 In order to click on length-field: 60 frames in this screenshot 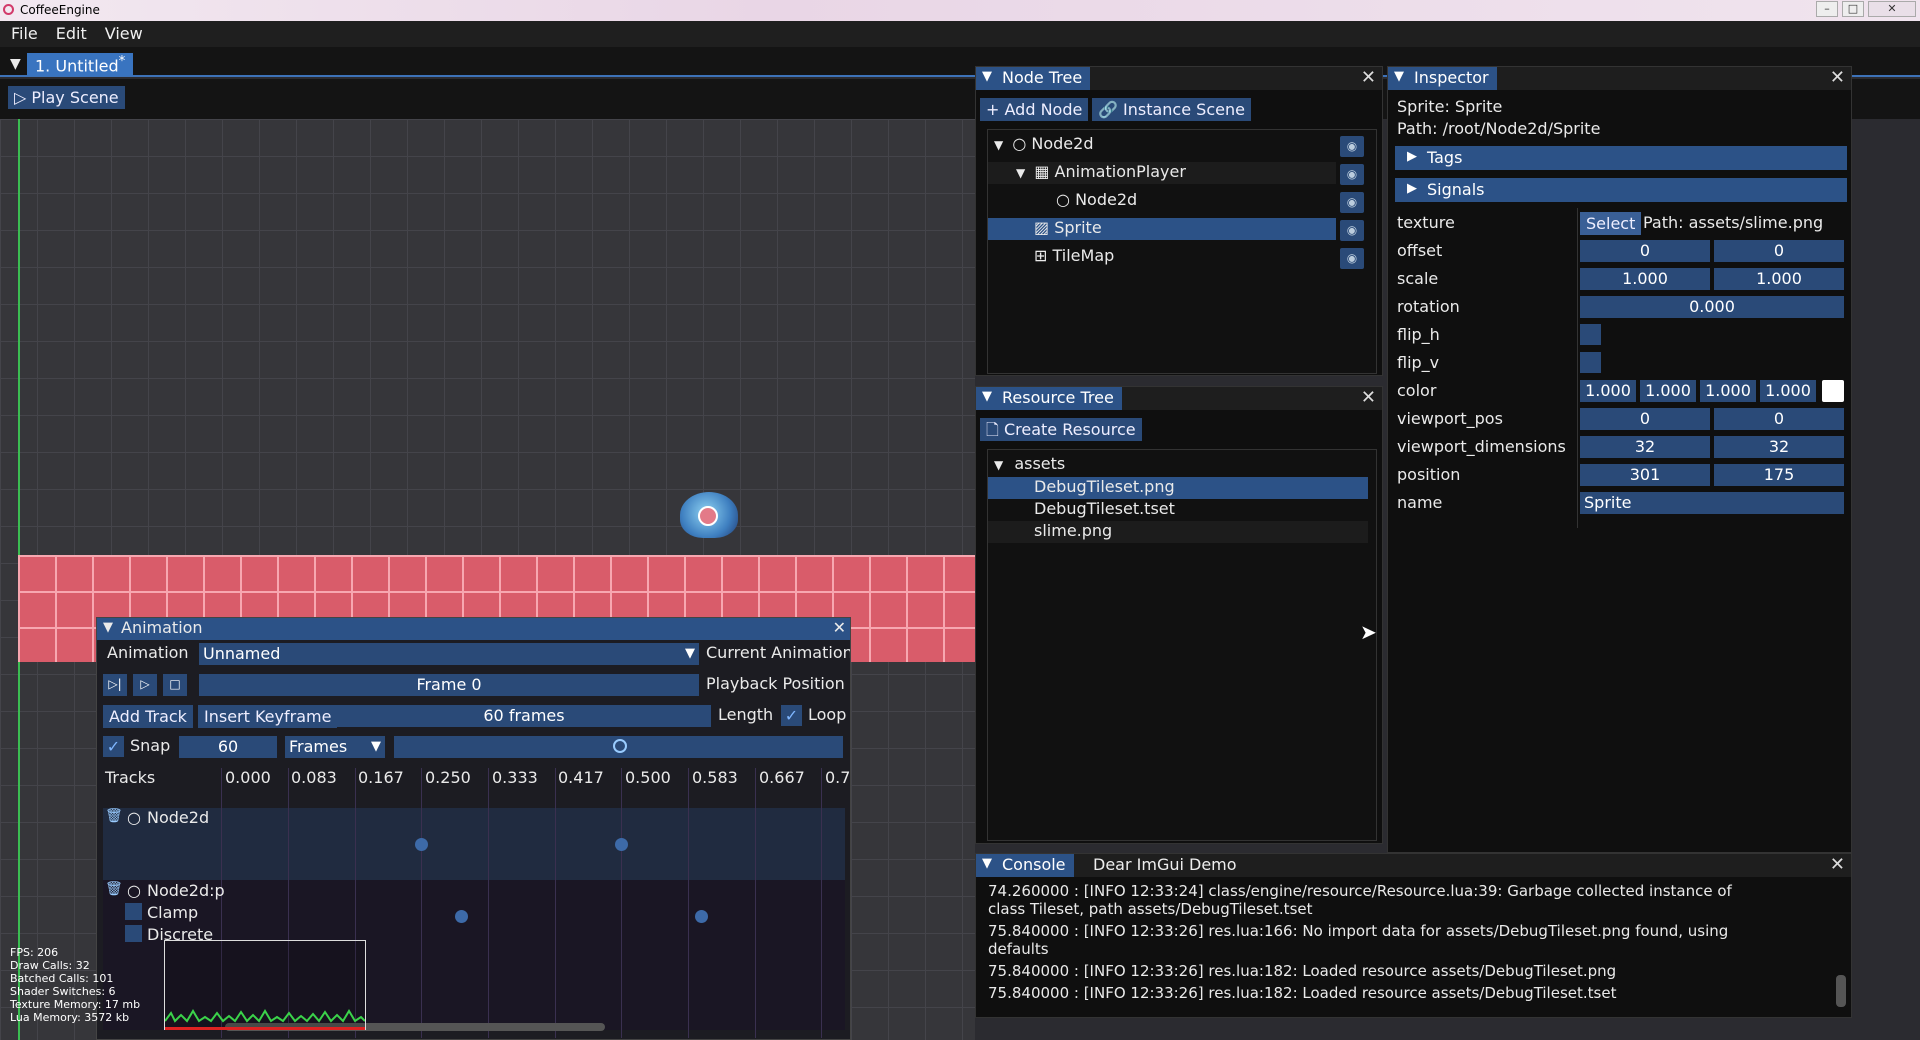, I will do `click(524, 716)`.